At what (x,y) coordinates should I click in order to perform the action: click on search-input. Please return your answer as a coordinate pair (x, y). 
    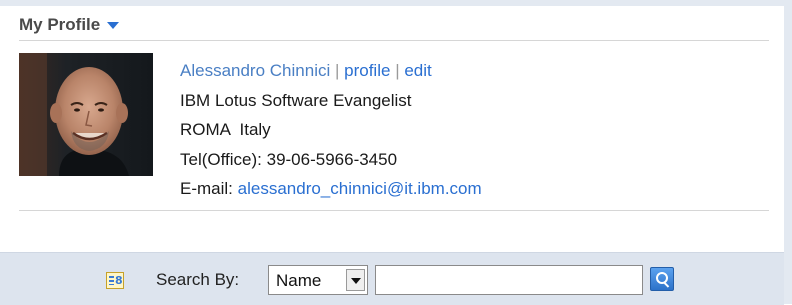
    Looking at the image, I should click on (509, 280).